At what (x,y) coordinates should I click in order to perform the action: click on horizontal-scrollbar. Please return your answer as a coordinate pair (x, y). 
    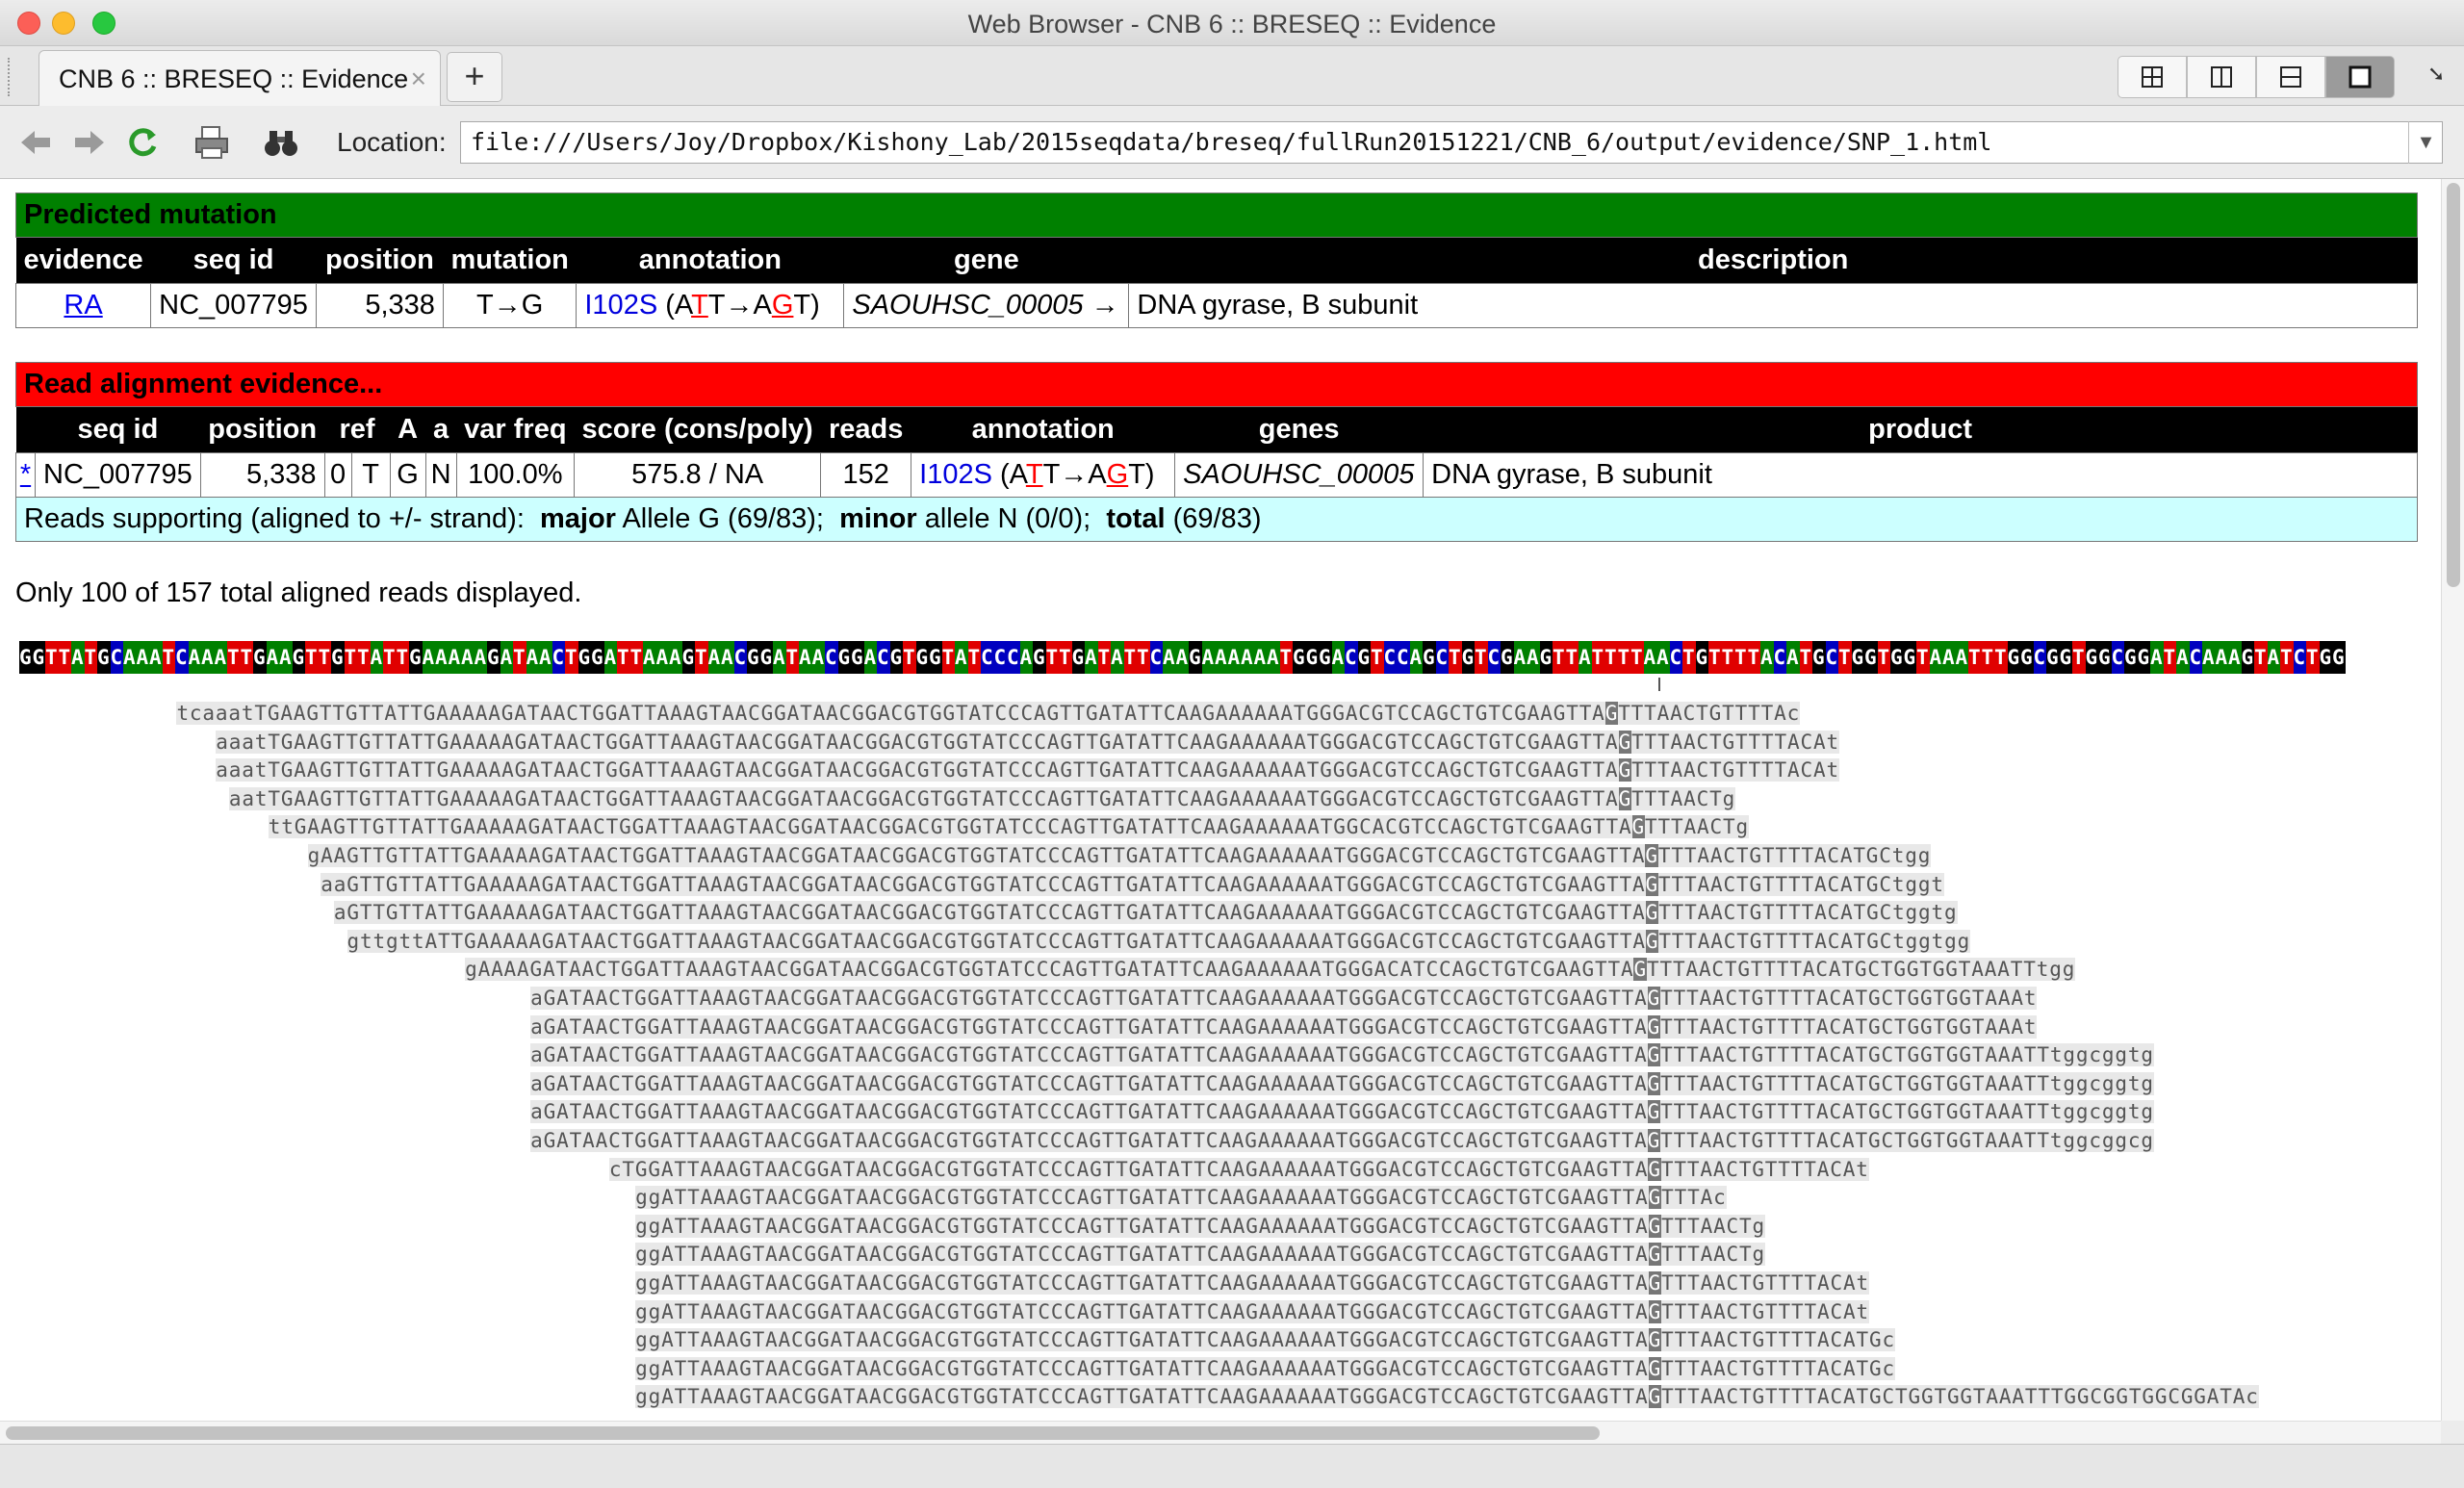
    Looking at the image, I should click on (1220, 1433).